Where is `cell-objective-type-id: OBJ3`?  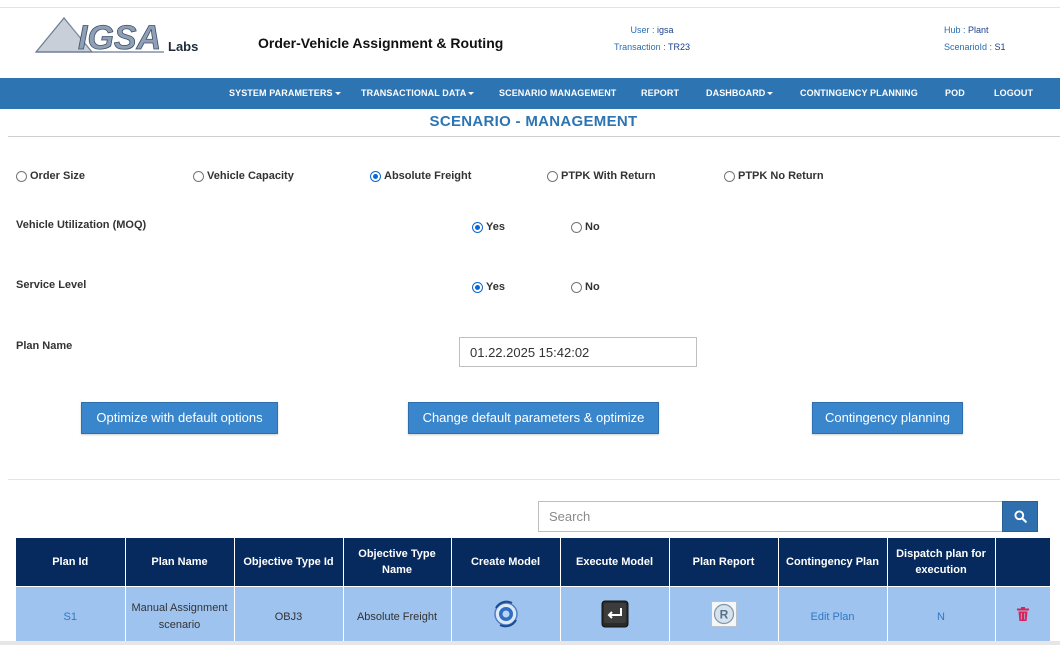 cell-objective-type-id: OBJ3 is located at coordinates (289, 615).